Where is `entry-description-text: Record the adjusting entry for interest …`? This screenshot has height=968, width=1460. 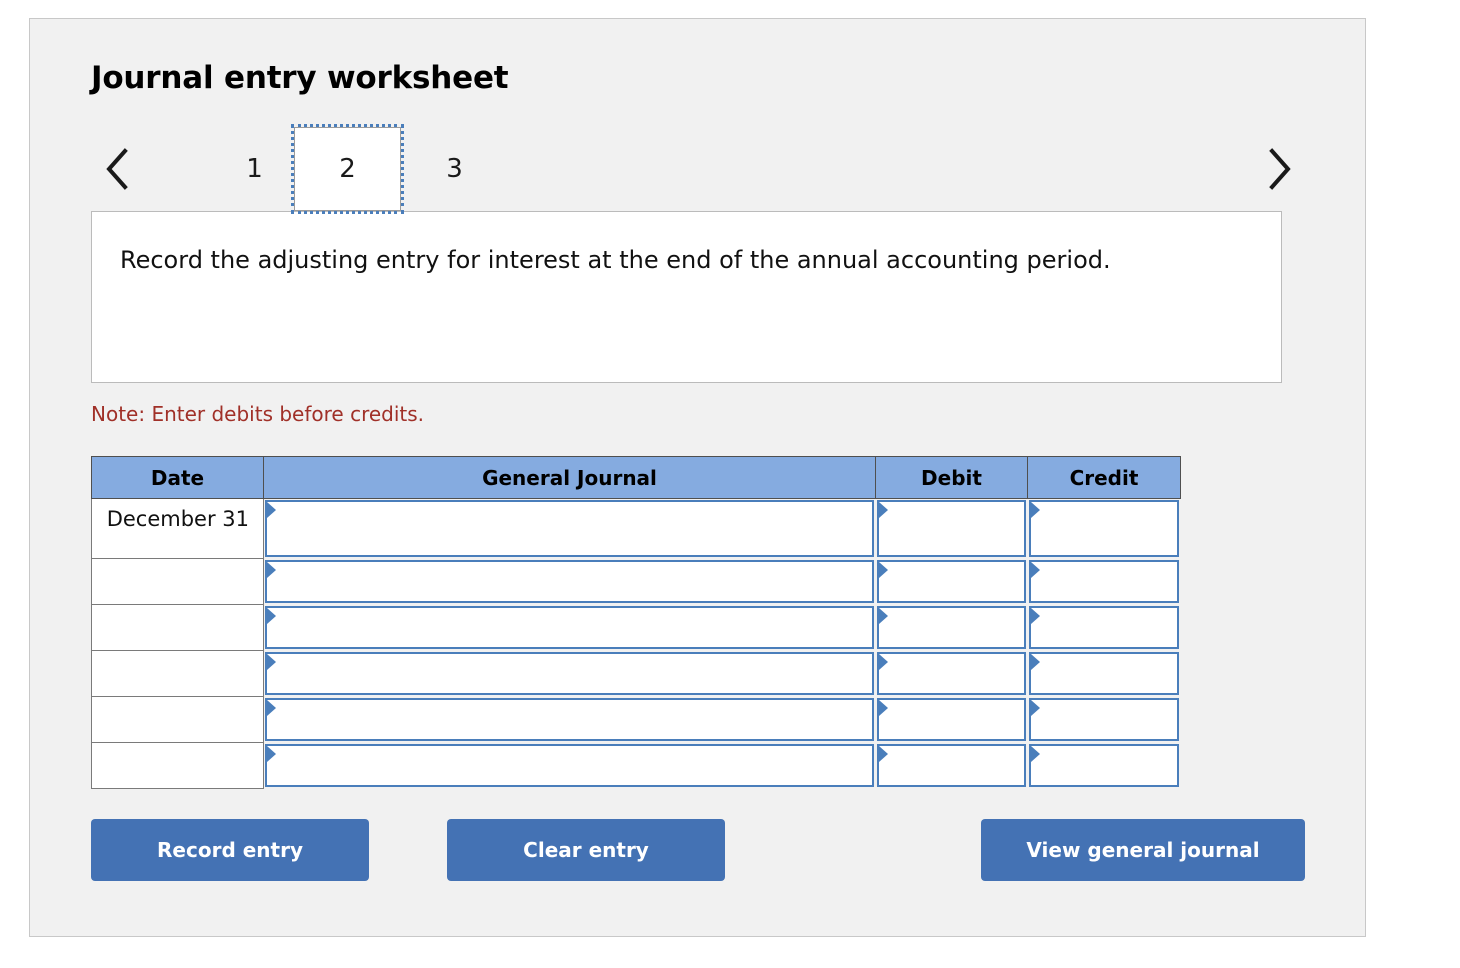
entry-description-text: Record the adjusting entry for interest … is located at coordinates (615, 260).